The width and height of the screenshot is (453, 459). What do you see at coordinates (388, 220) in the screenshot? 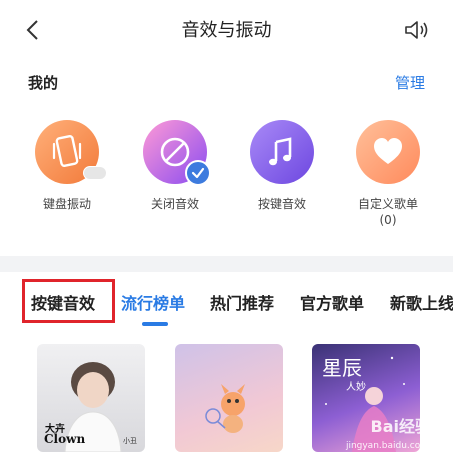
I see `playlist-count: (0)` at bounding box center [388, 220].